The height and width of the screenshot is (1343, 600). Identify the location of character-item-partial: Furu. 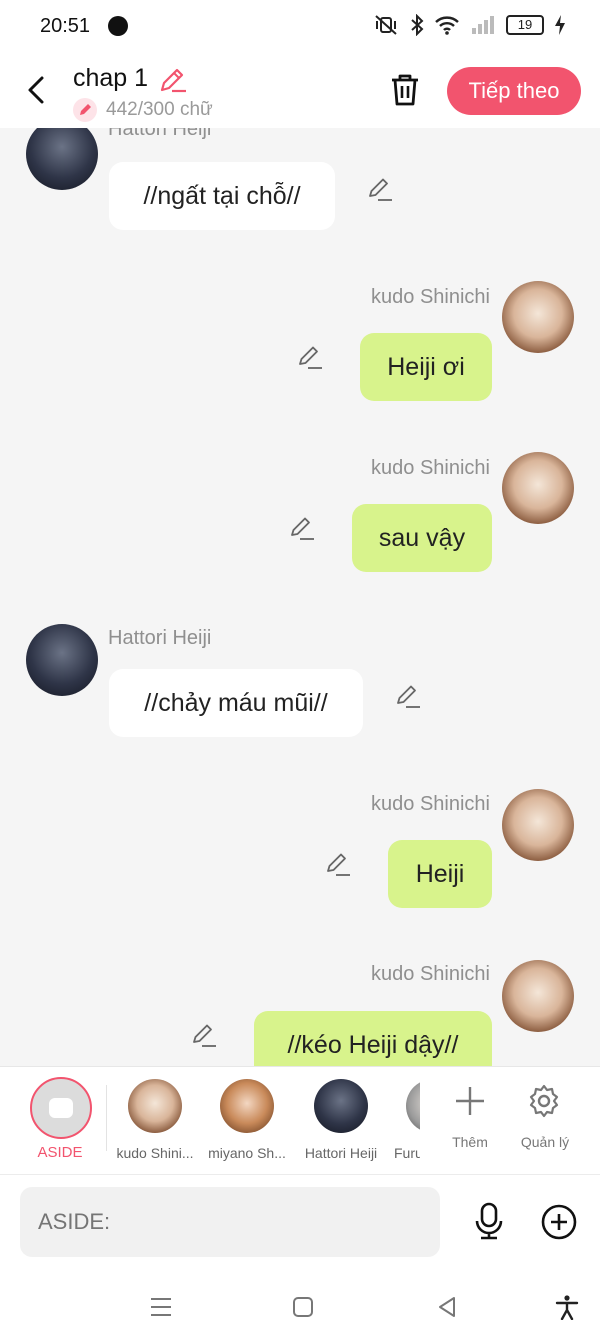
(406, 1121).